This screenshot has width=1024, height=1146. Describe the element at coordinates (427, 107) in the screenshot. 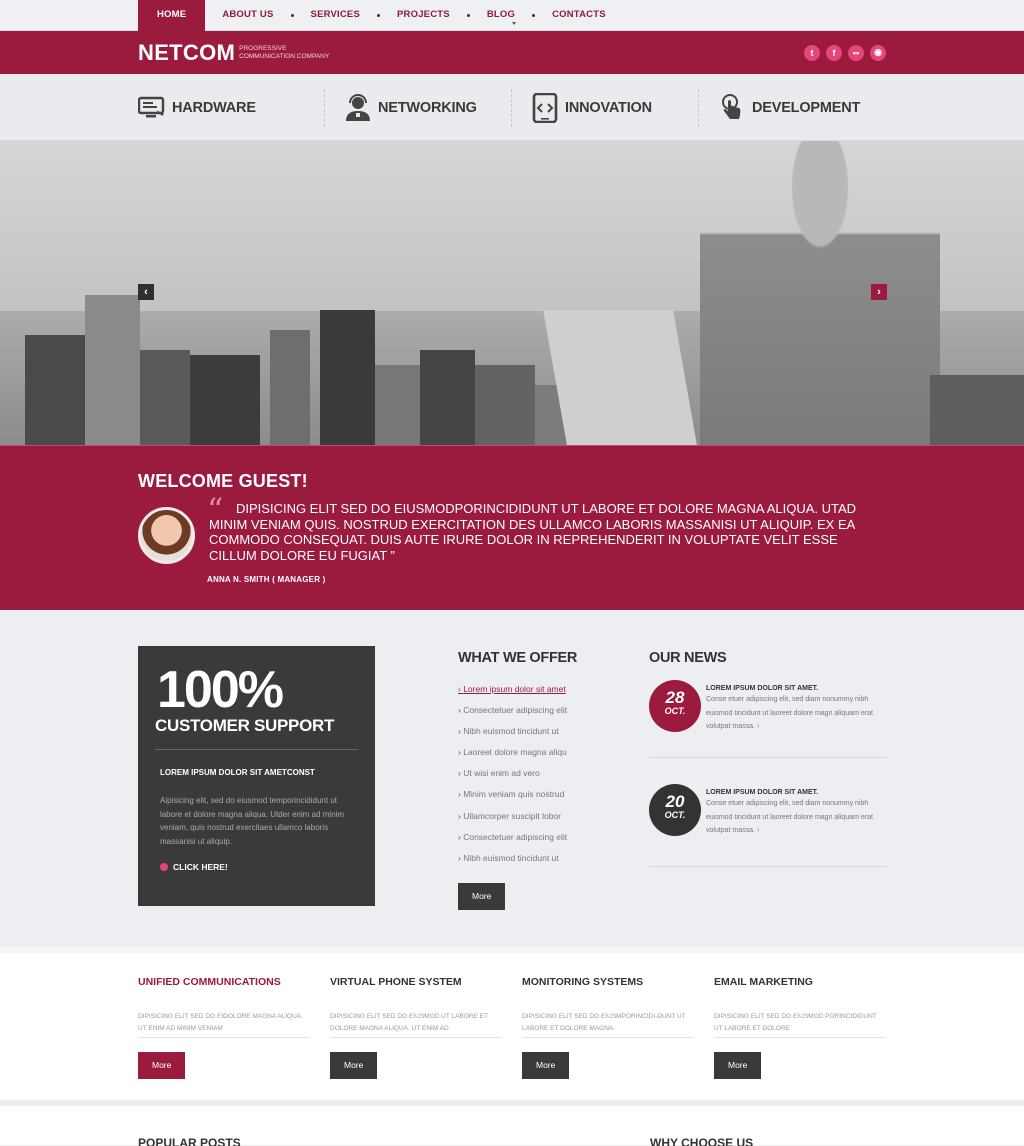

I see `service-label: NETWORKING` at that location.